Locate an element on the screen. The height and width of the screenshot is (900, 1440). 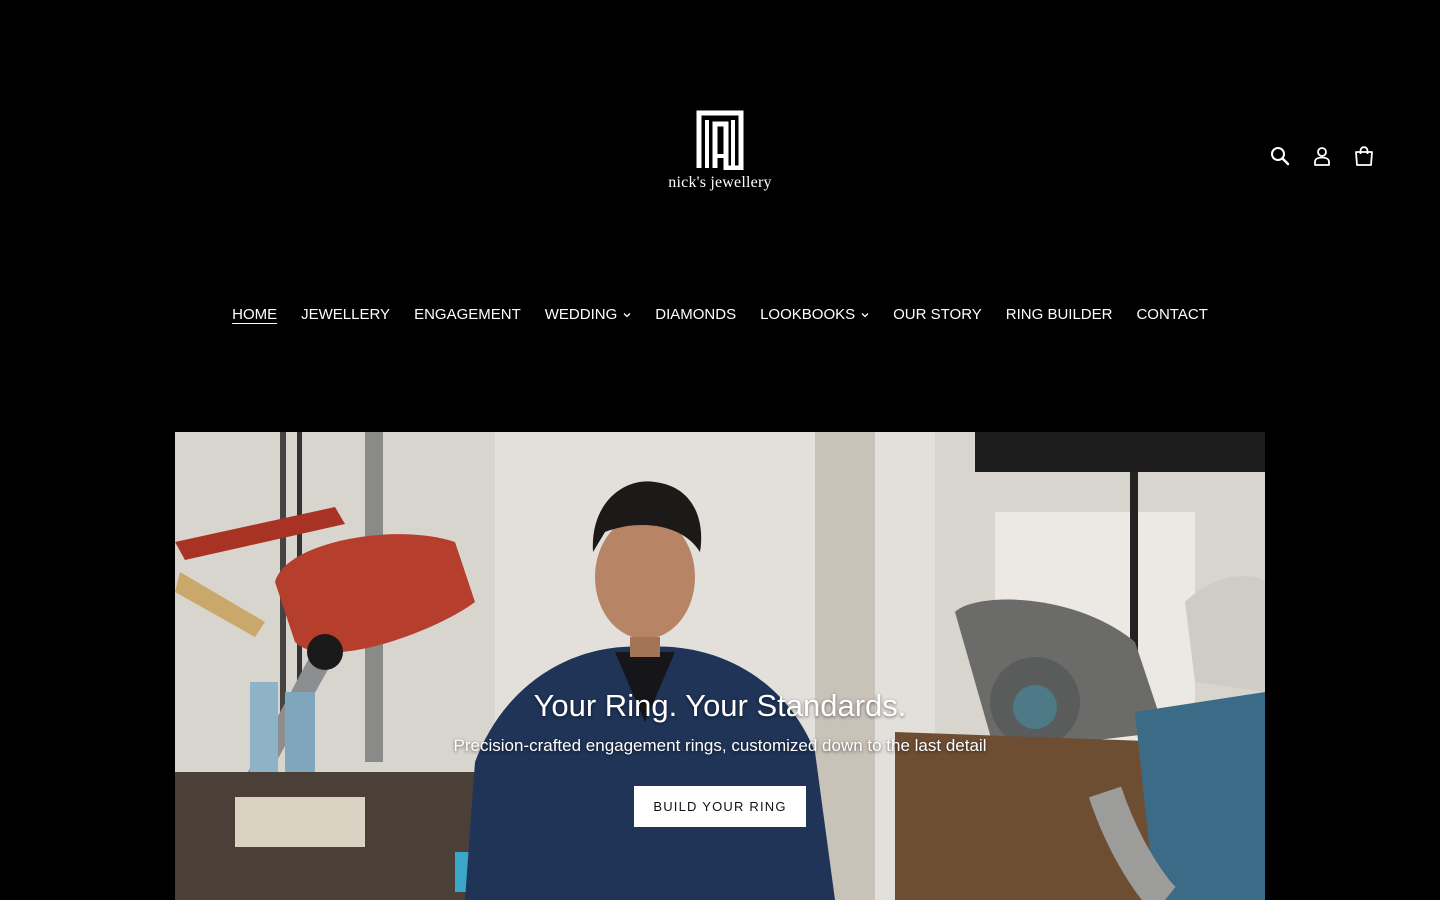
nav-item-label: CONTACT is located at coordinates (1172, 314).